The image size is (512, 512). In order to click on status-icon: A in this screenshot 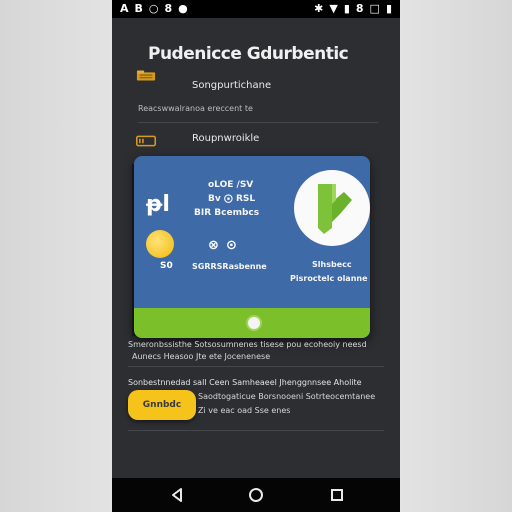, I will do `click(124, 8)`.